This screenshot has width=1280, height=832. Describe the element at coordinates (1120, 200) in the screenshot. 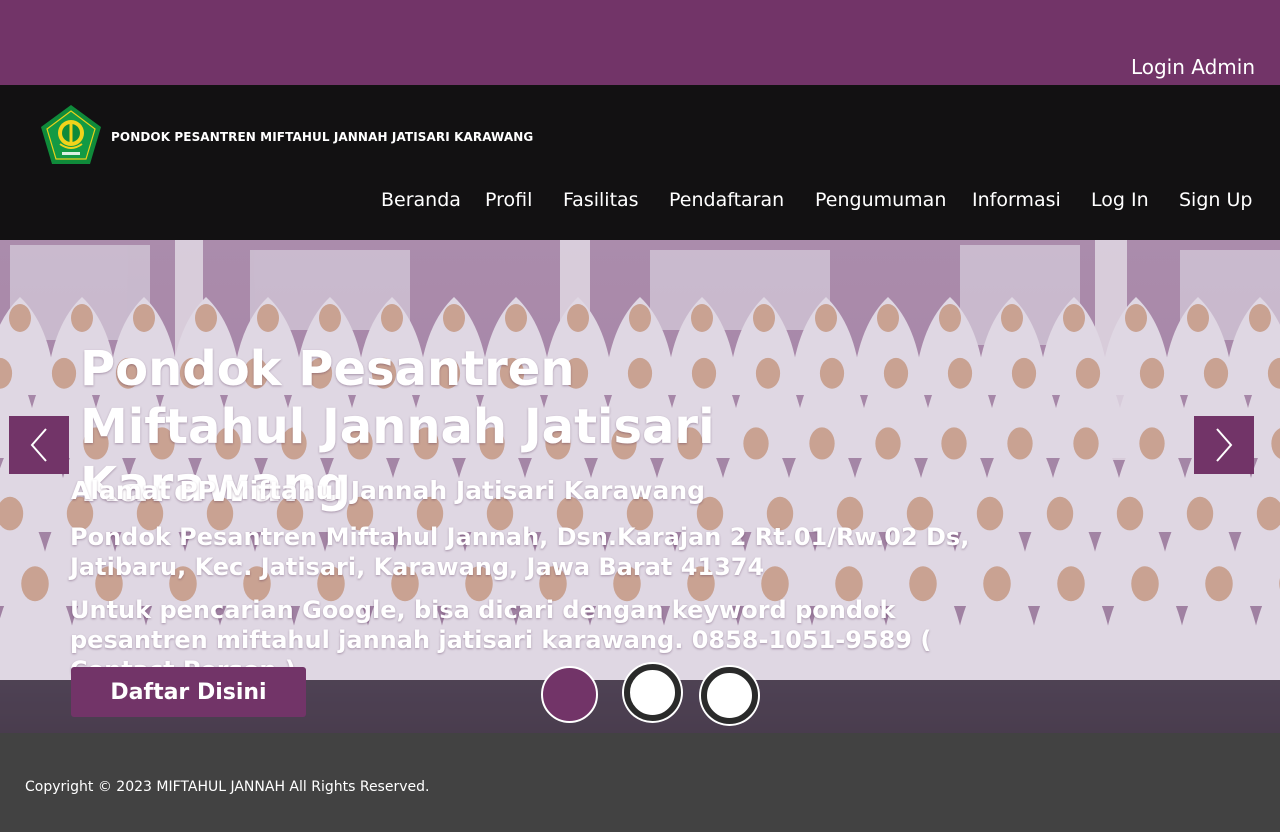

I see `nav-item-login: Log In` at that location.